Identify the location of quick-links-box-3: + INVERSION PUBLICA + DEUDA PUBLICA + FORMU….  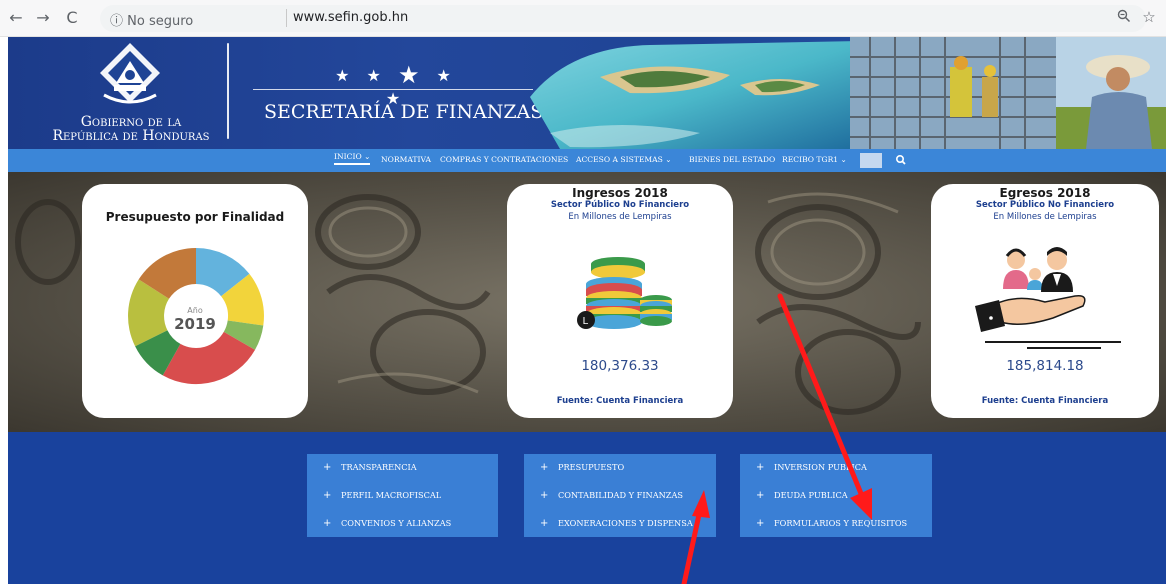
(836, 495).